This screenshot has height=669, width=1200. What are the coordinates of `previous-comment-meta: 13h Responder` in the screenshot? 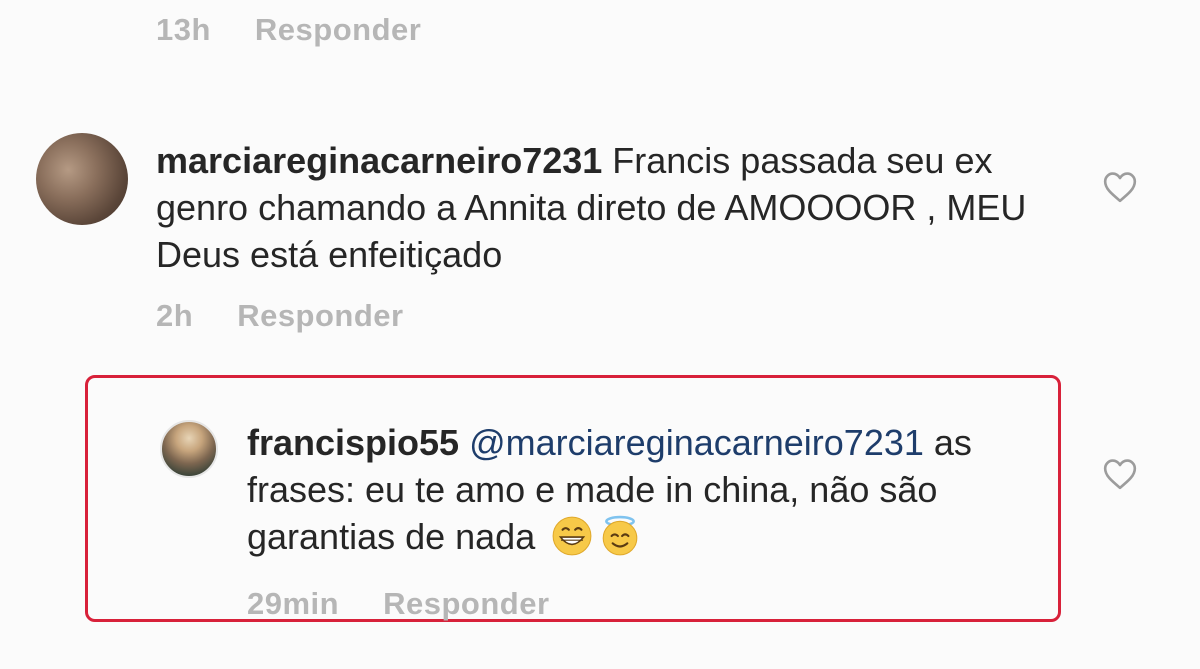 It's located at (288, 30).